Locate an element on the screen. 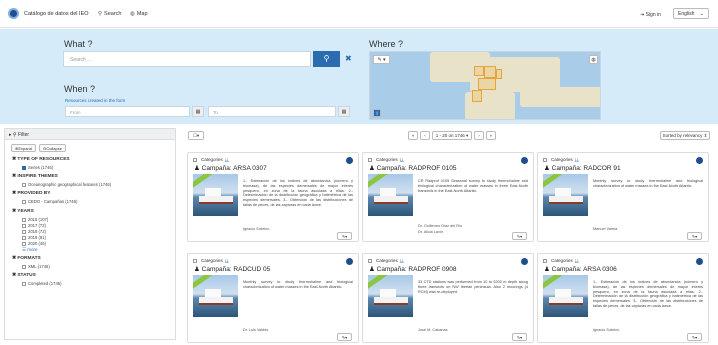  filter-section-provided: ✖ PROVIDED BY is located at coordinates (31, 193).